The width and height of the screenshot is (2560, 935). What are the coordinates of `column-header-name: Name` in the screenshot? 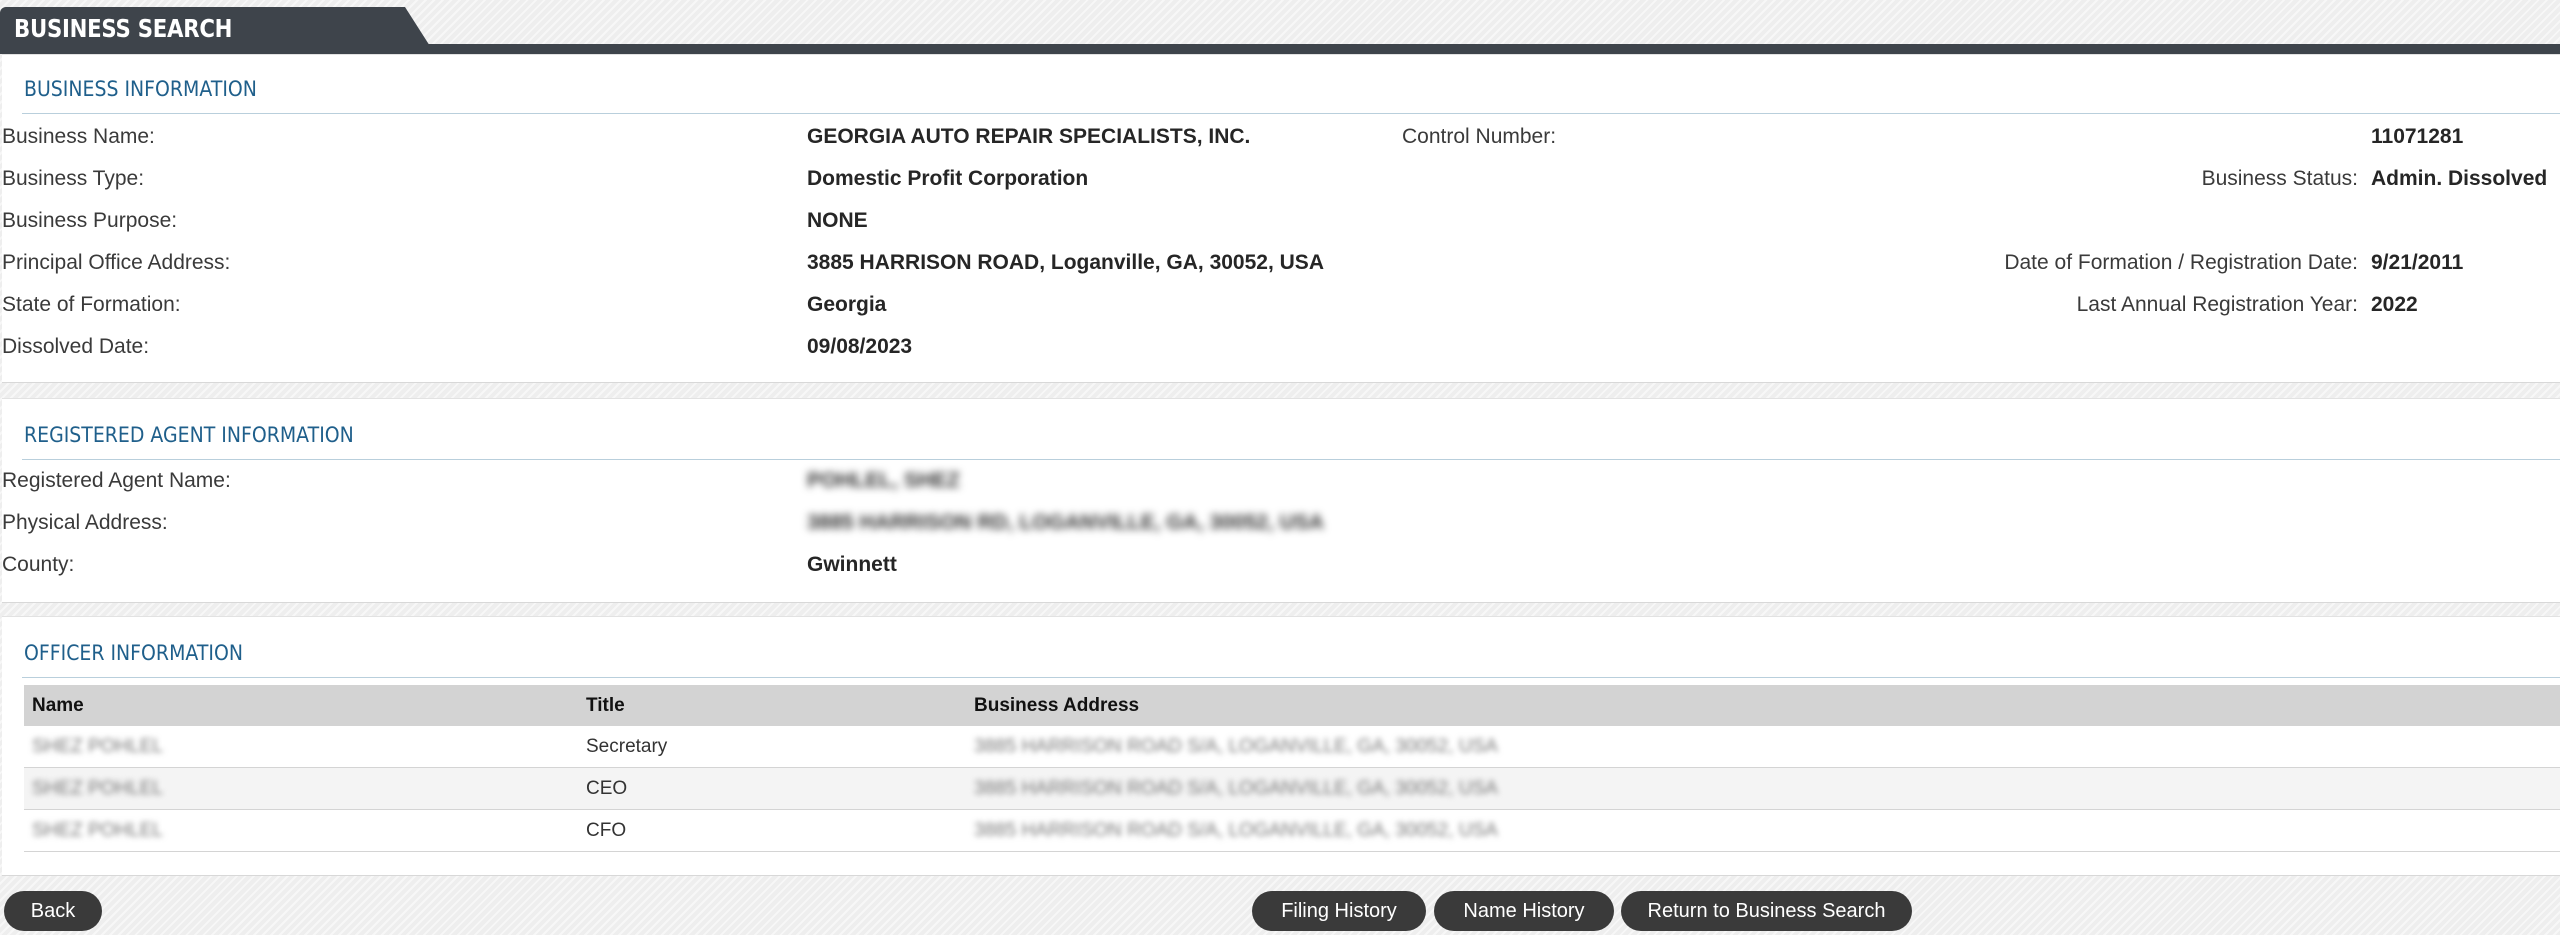 It's located at (58, 705).